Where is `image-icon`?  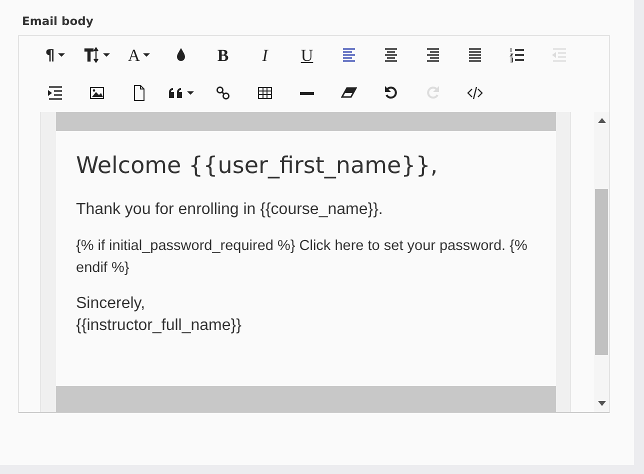
image-icon is located at coordinates (97, 93).